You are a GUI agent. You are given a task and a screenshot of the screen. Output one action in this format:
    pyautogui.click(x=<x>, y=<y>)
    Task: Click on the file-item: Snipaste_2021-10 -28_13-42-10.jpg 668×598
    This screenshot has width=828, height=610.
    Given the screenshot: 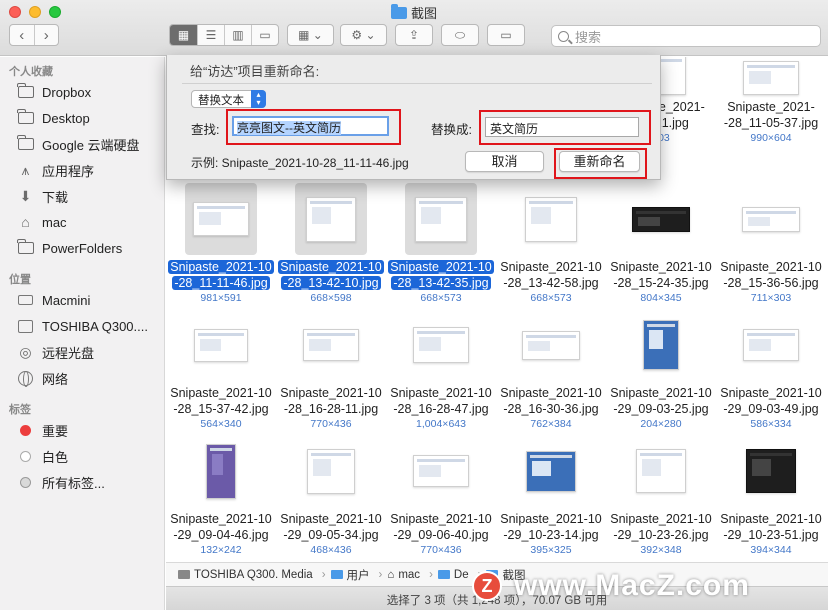 What is the action you would take?
    pyautogui.click(x=331, y=243)
    